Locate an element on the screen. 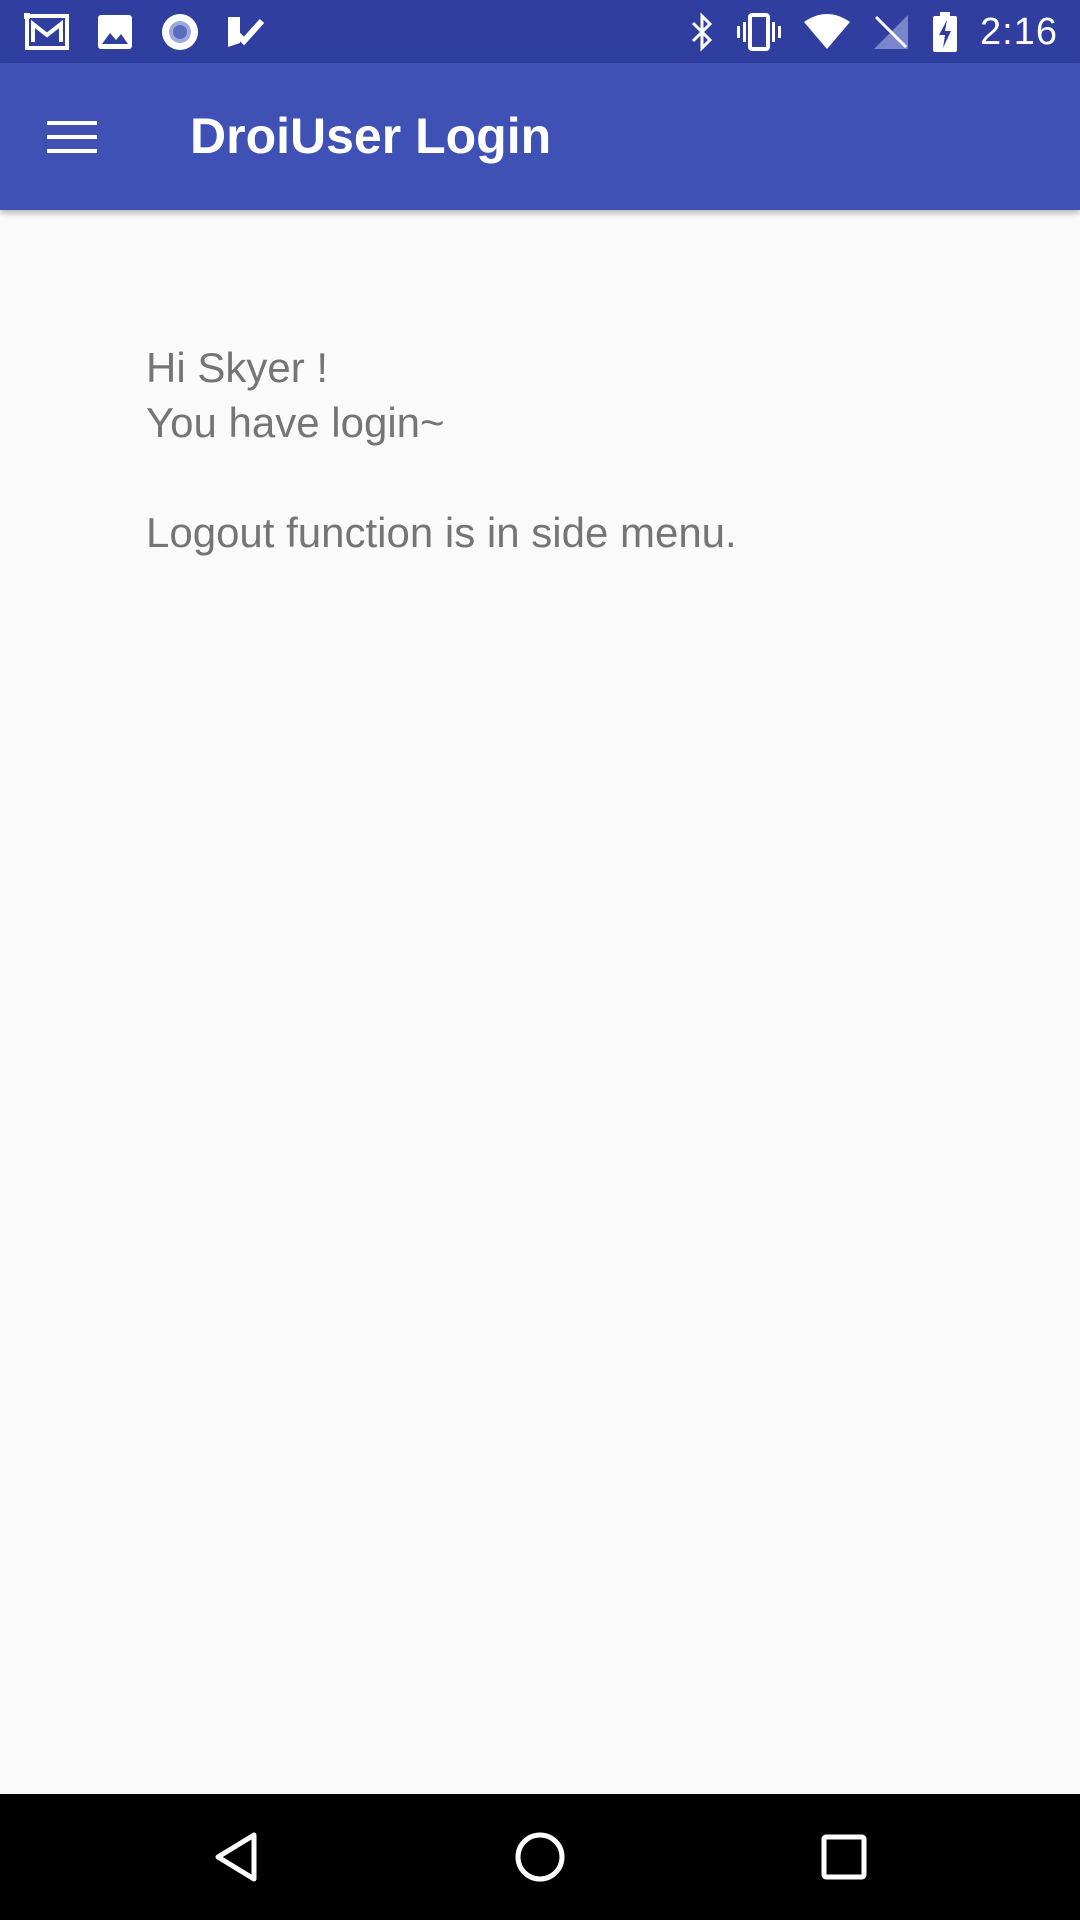 The image size is (1080, 1920). back-icon is located at coordinates (236, 1857).